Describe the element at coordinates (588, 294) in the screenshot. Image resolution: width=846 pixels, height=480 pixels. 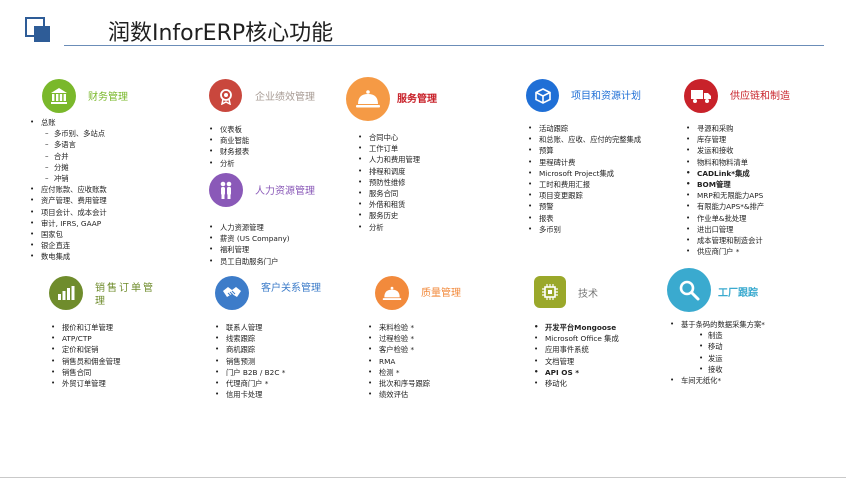
I see `tech-title: 技术` at that location.